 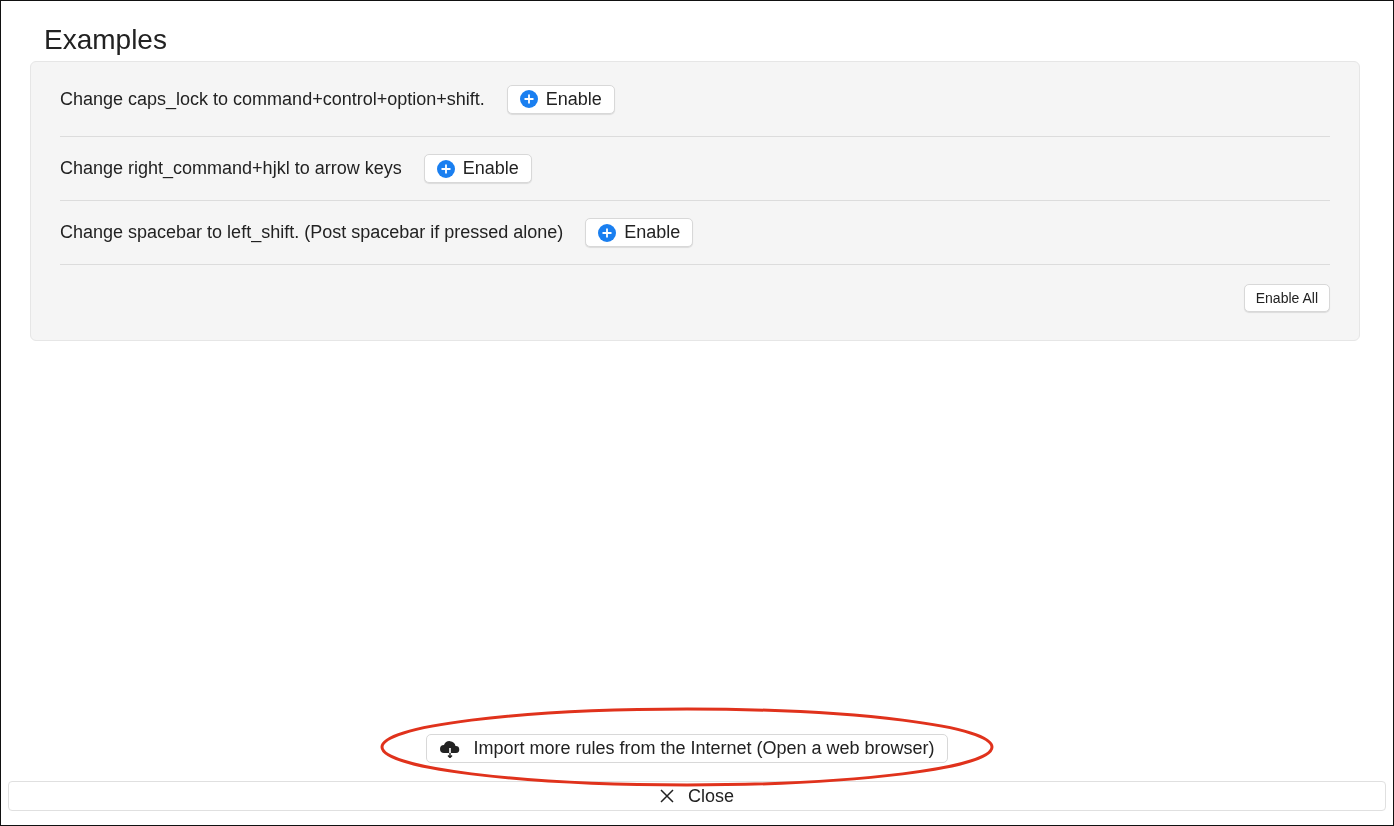 I want to click on rule-description: Change spacebar to left_shift. (Post spacebar if pressed alone), so click(x=312, y=232).